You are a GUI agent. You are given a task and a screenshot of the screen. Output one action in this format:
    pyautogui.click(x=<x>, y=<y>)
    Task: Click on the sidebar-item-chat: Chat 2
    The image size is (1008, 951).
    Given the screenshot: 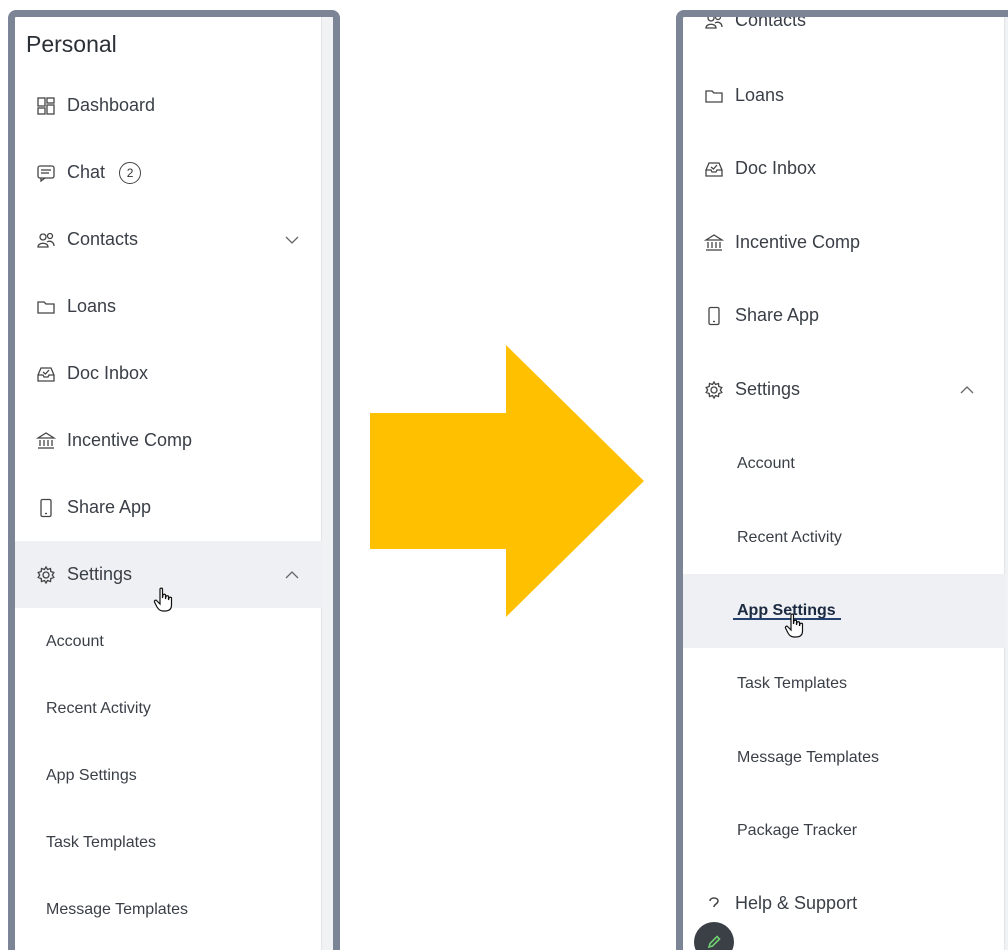 What is the action you would take?
    pyautogui.click(x=168, y=172)
    